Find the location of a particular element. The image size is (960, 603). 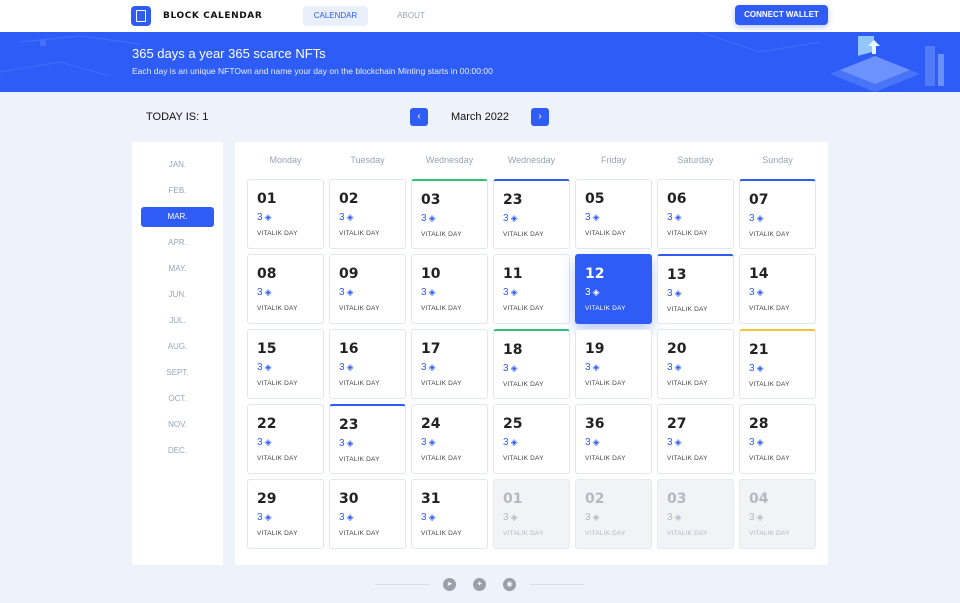

day-cell: 03 3 ◈ VITALIK DAY is located at coordinates (449, 214).